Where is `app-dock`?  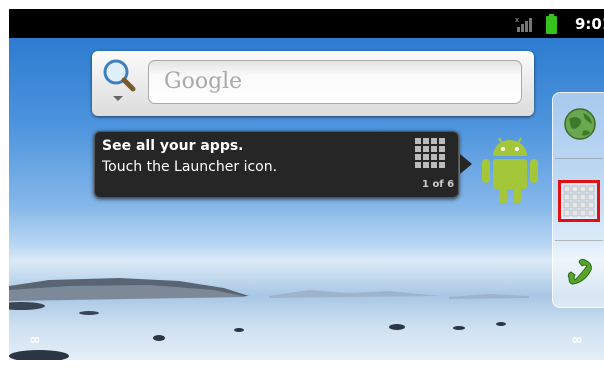
app-dock is located at coordinates (578, 200).